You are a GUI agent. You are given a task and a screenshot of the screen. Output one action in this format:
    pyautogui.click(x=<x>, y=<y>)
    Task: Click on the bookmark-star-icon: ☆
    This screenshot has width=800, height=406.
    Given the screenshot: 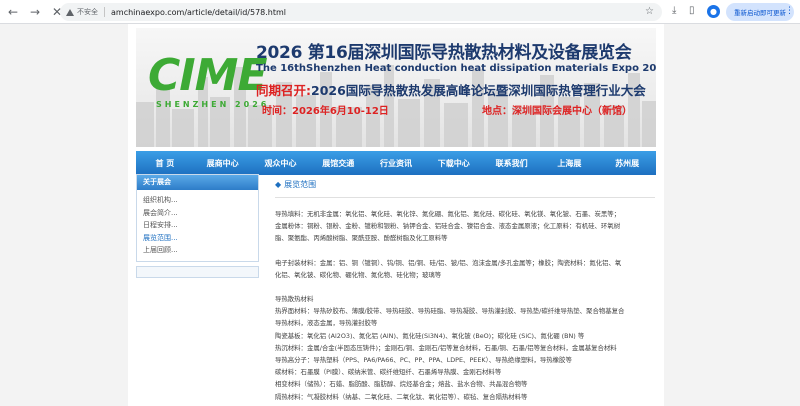 What is the action you would take?
    pyautogui.click(x=649, y=11)
    